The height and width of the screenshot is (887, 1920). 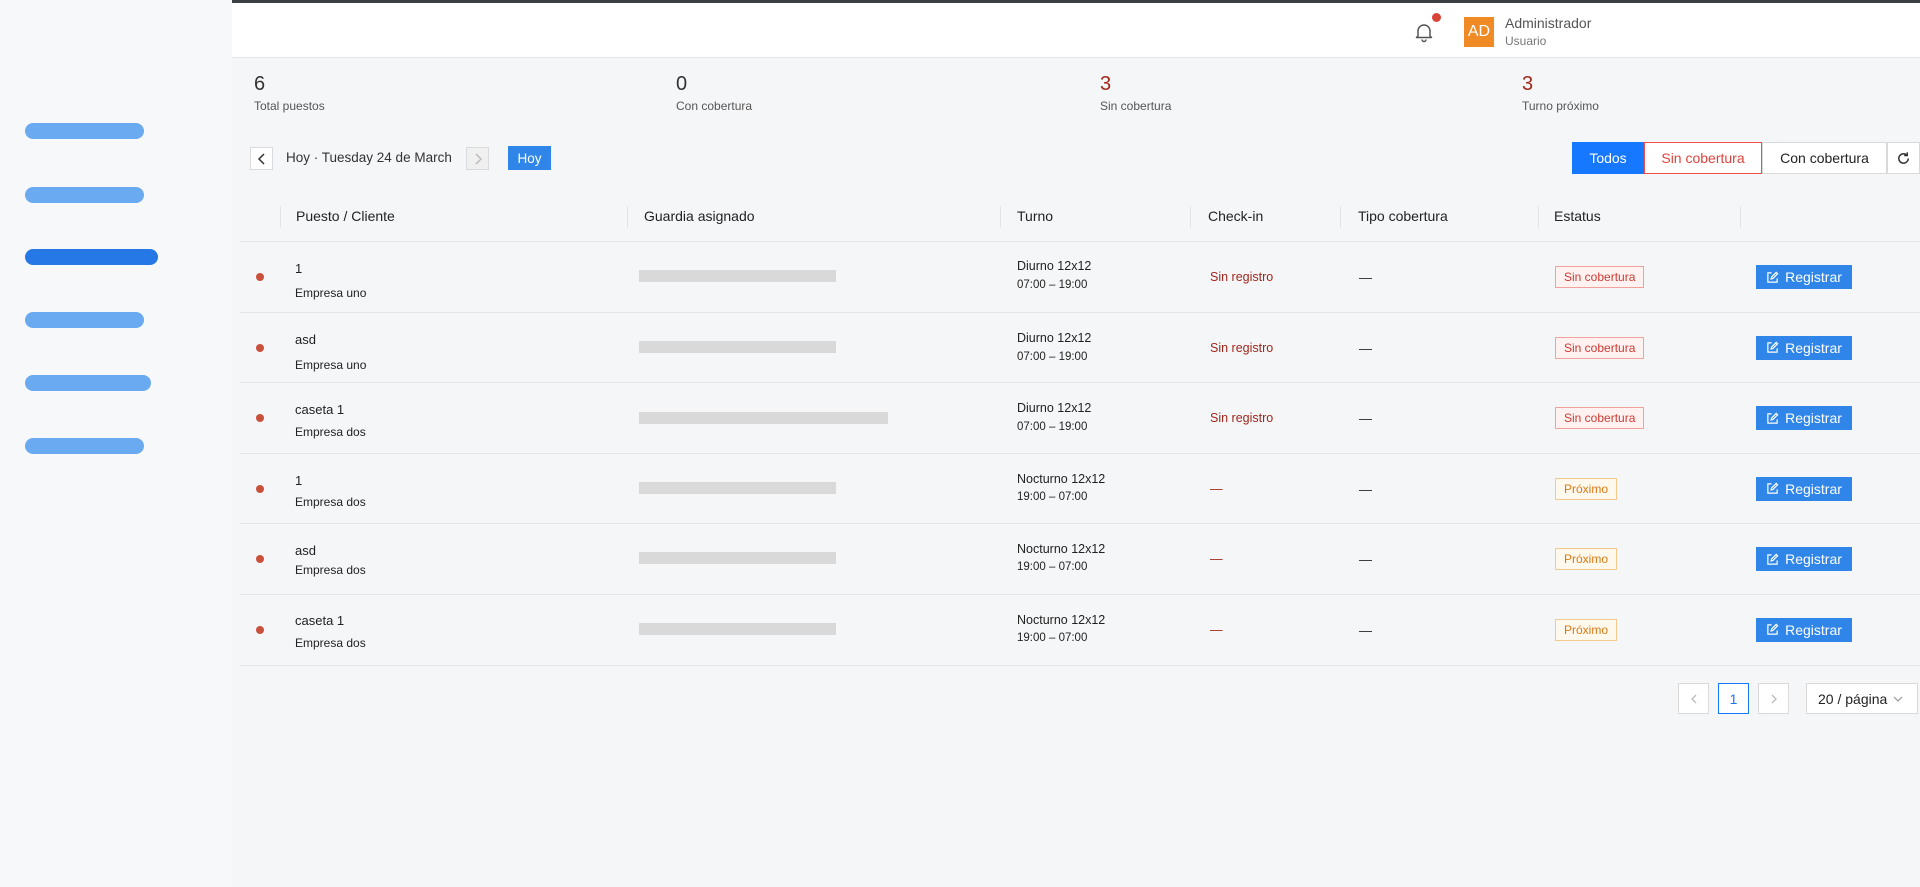 What do you see at coordinates (1608, 158) in the screenshot?
I see `filter-all-button: Todos` at bounding box center [1608, 158].